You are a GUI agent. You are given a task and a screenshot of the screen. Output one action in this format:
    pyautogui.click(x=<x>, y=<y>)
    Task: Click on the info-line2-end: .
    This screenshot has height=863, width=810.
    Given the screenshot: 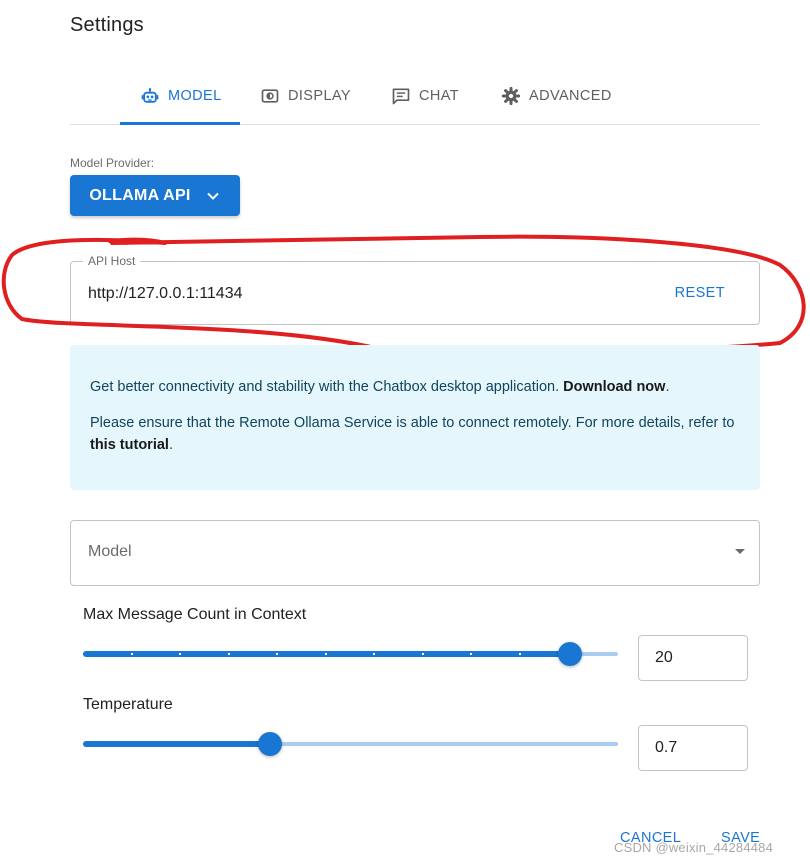 What is the action you would take?
    pyautogui.click(x=170, y=445)
    